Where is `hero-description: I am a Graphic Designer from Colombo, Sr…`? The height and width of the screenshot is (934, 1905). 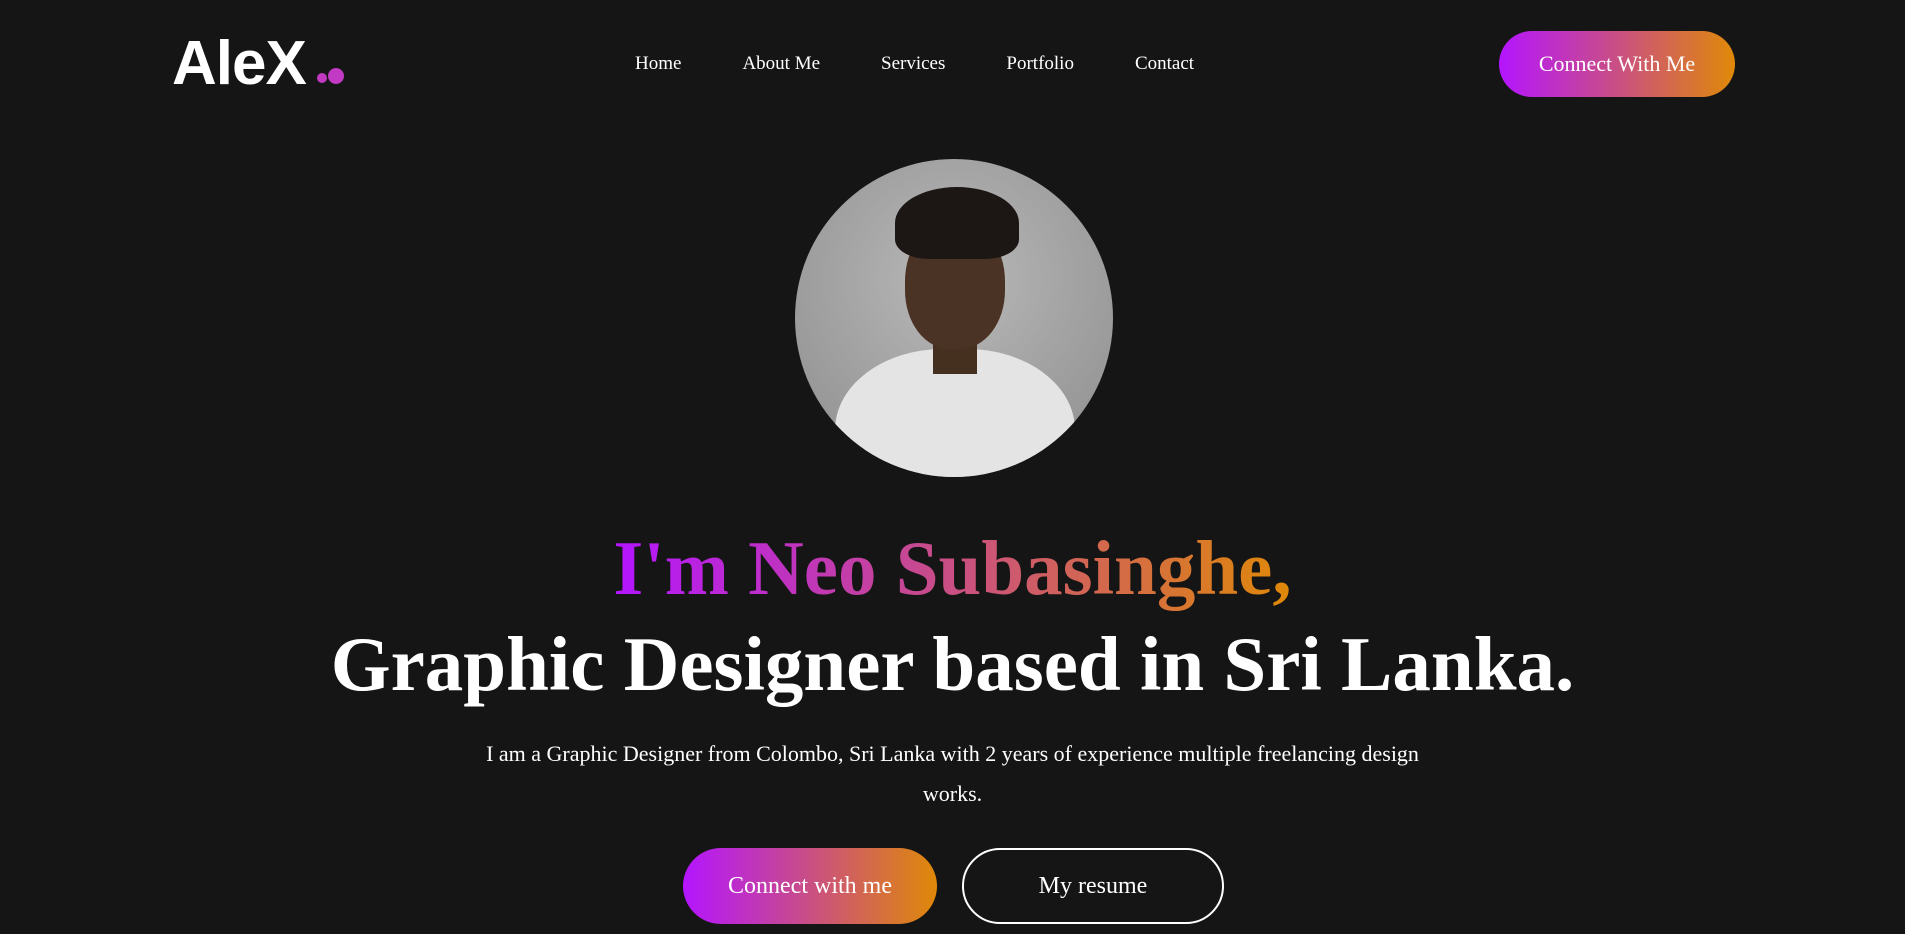 hero-description: I am a Graphic Designer from Colombo, Sr… is located at coordinates (952, 773).